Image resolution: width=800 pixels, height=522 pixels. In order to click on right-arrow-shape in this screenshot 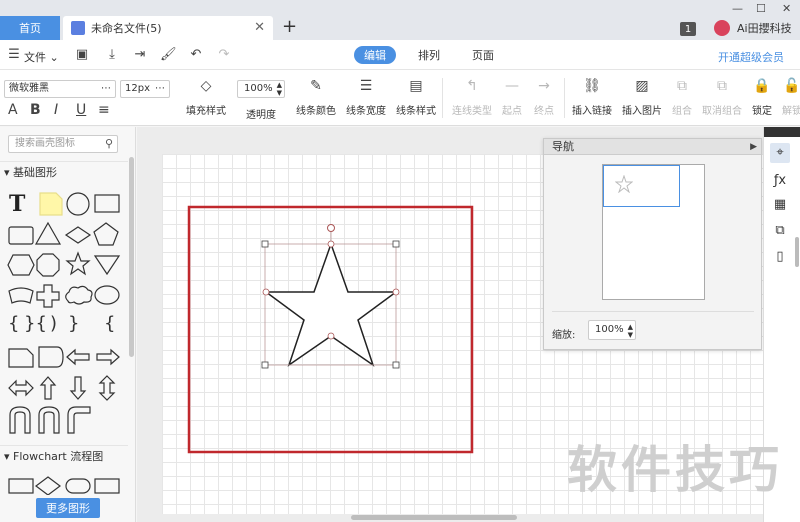, I will do `click(108, 357)`.